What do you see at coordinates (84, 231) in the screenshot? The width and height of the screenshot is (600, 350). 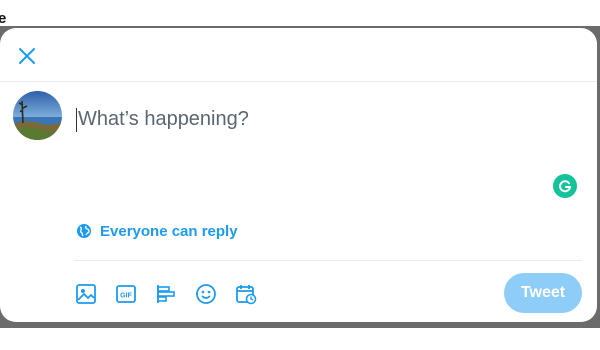 I see `globe-icon` at bounding box center [84, 231].